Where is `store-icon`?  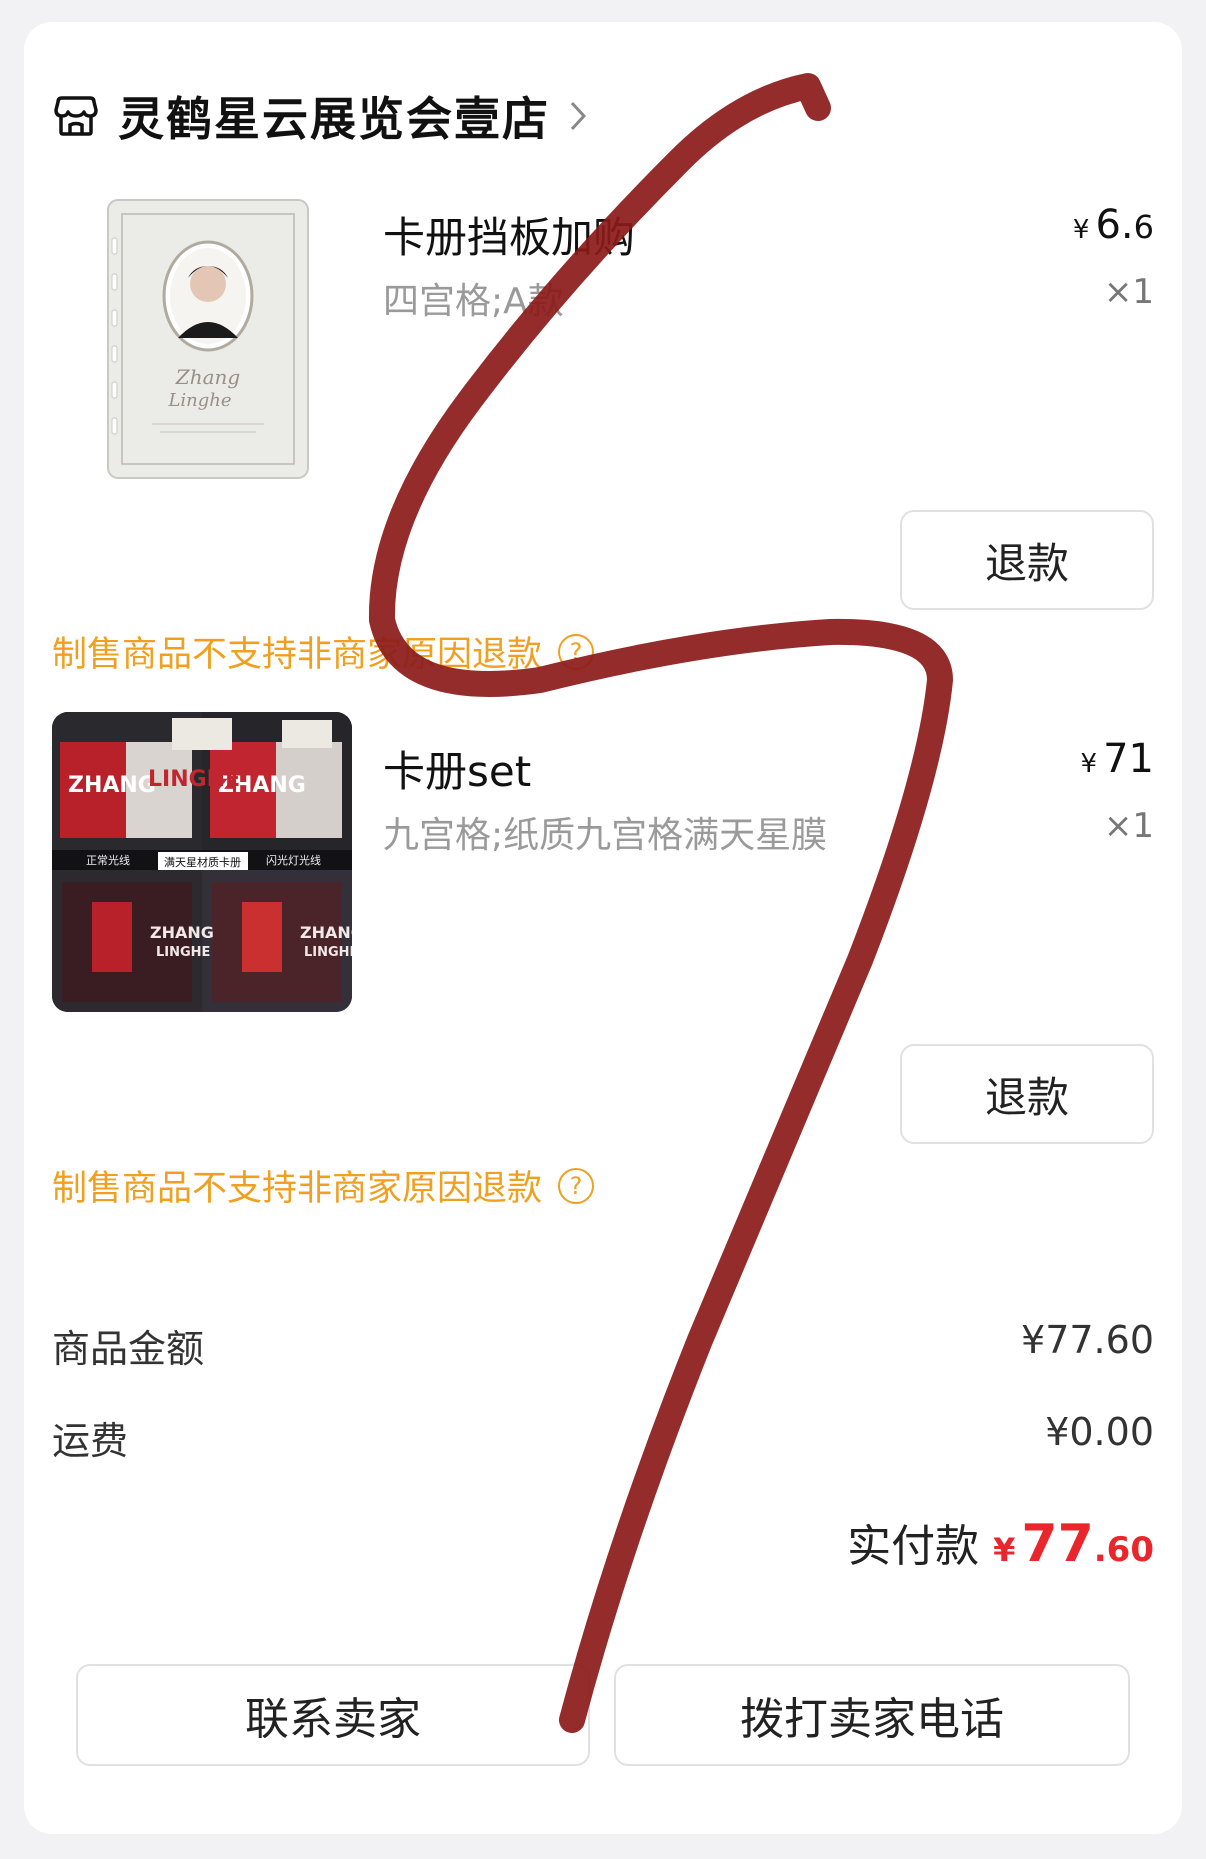 store-icon is located at coordinates (76, 116).